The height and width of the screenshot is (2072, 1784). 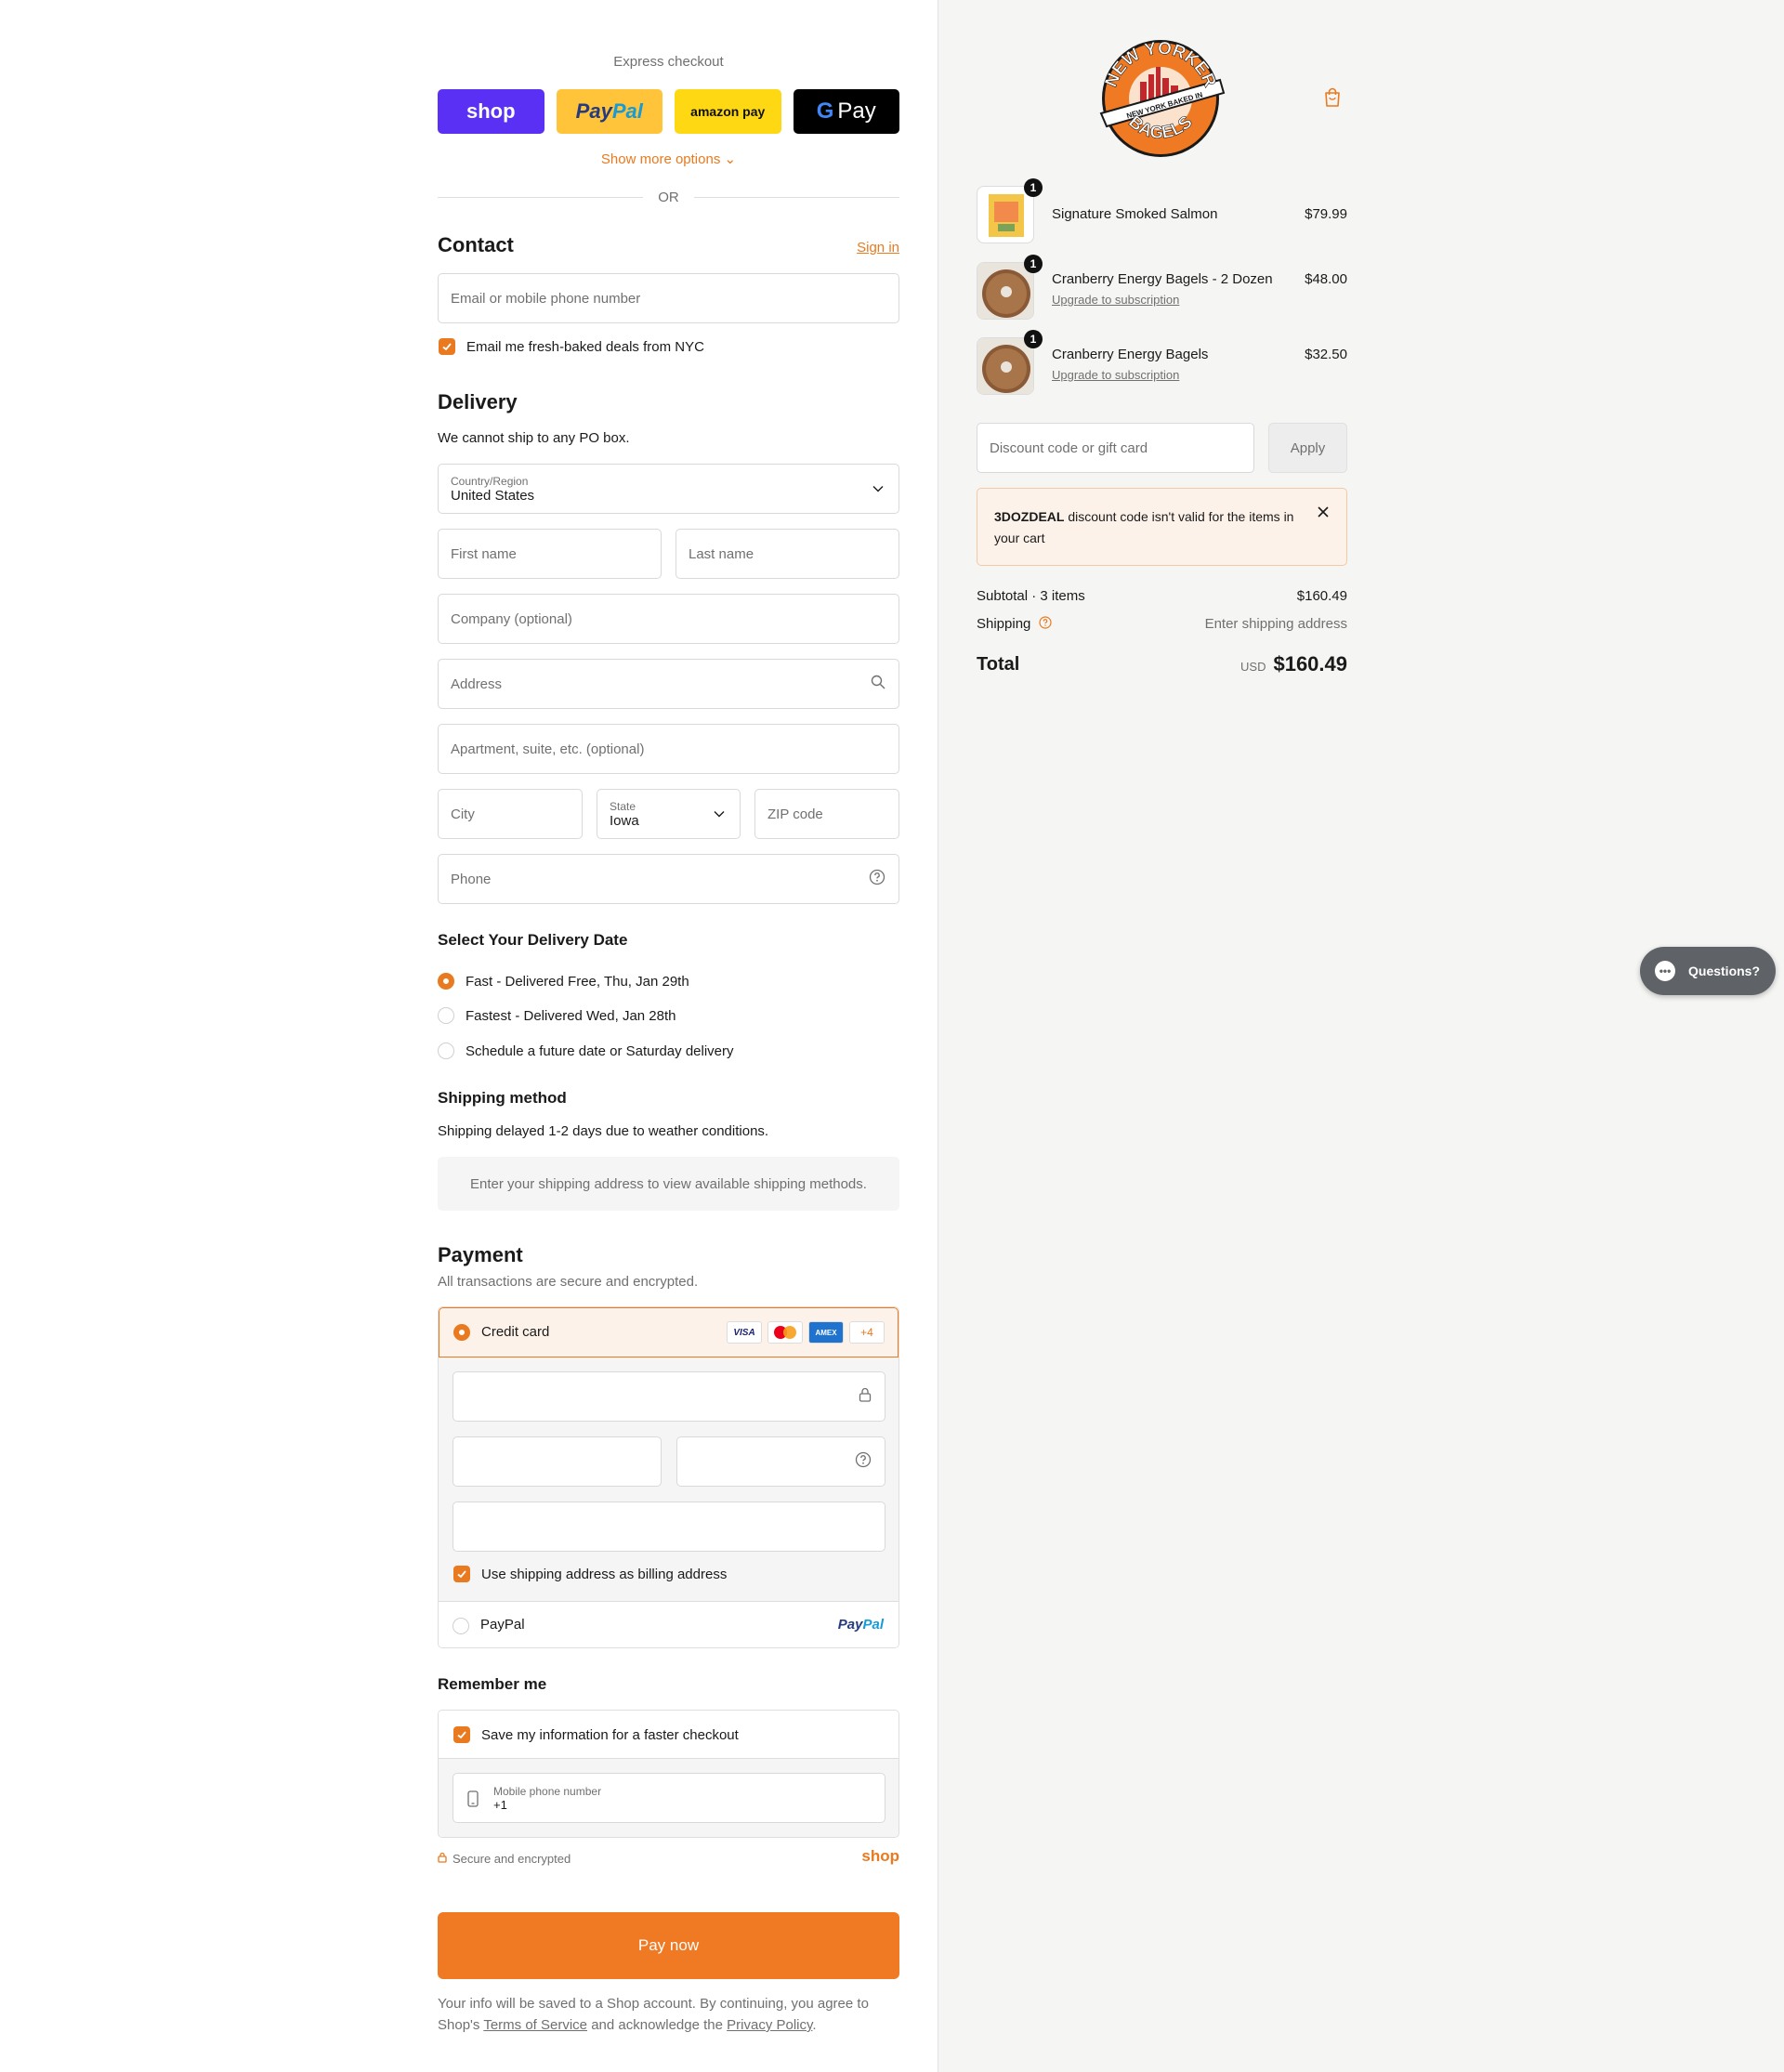 I want to click on show-more-label: Show more options, so click(x=661, y=159).